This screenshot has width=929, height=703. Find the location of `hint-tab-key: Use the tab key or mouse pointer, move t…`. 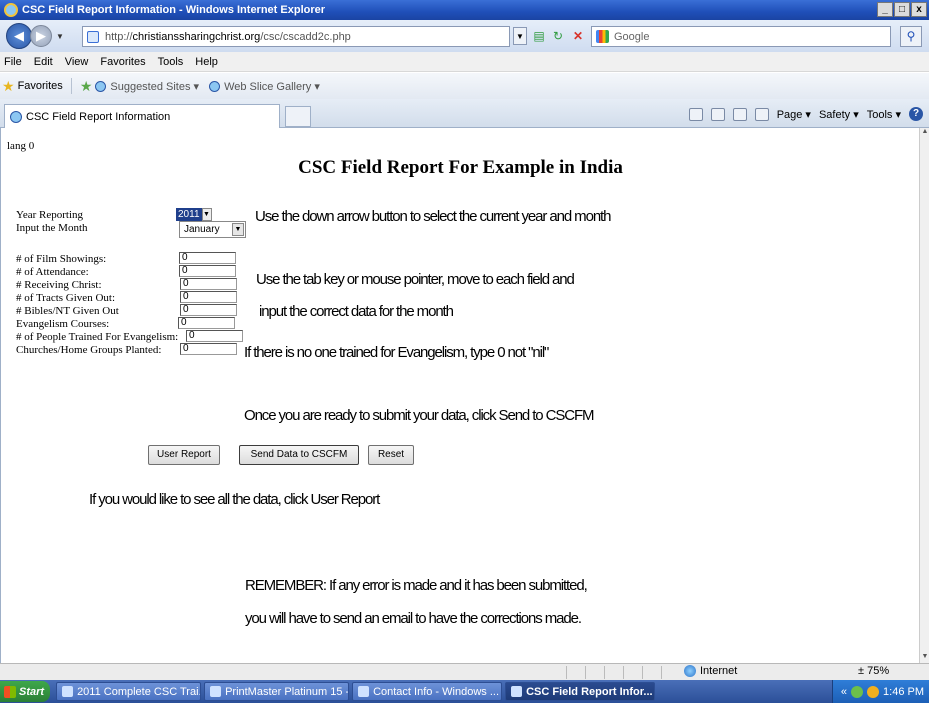

hint-tab-key: Use the tab key or mouse pointer, move t… is located at coordinates (415, 279).